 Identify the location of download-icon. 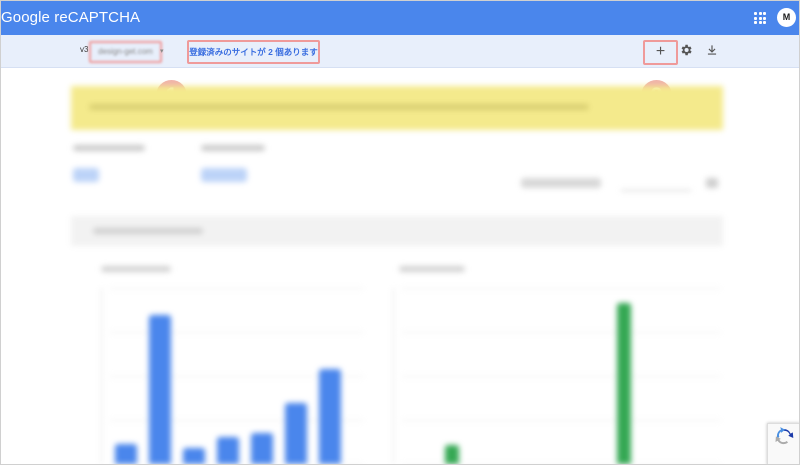
(712, 50).